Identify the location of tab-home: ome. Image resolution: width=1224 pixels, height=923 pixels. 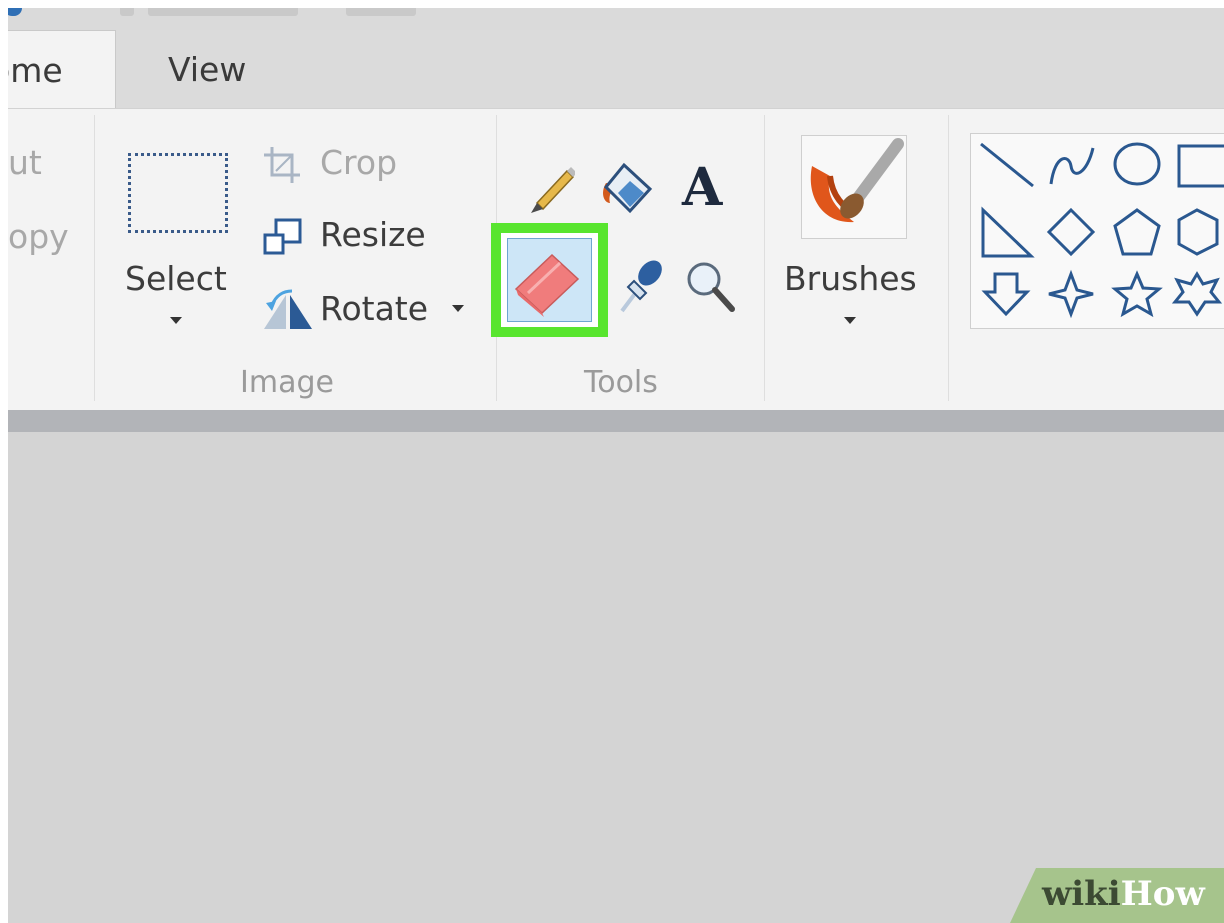
(62, 70).